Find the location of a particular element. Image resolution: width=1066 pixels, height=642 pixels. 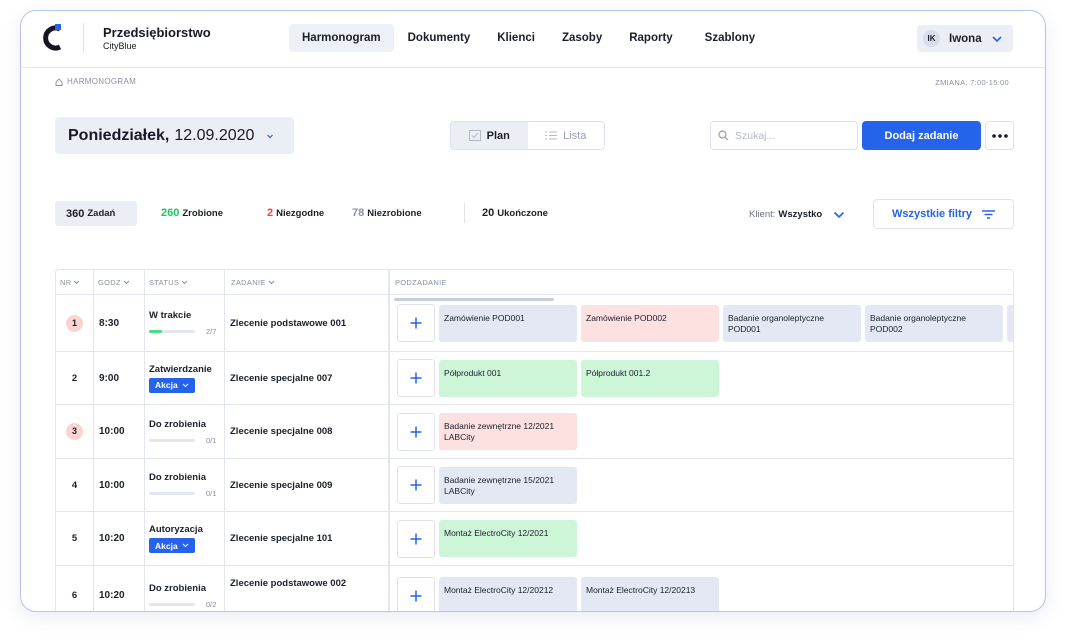

row-task: Zlecenie podstawowe 001 is located at coordinates (288, 323).